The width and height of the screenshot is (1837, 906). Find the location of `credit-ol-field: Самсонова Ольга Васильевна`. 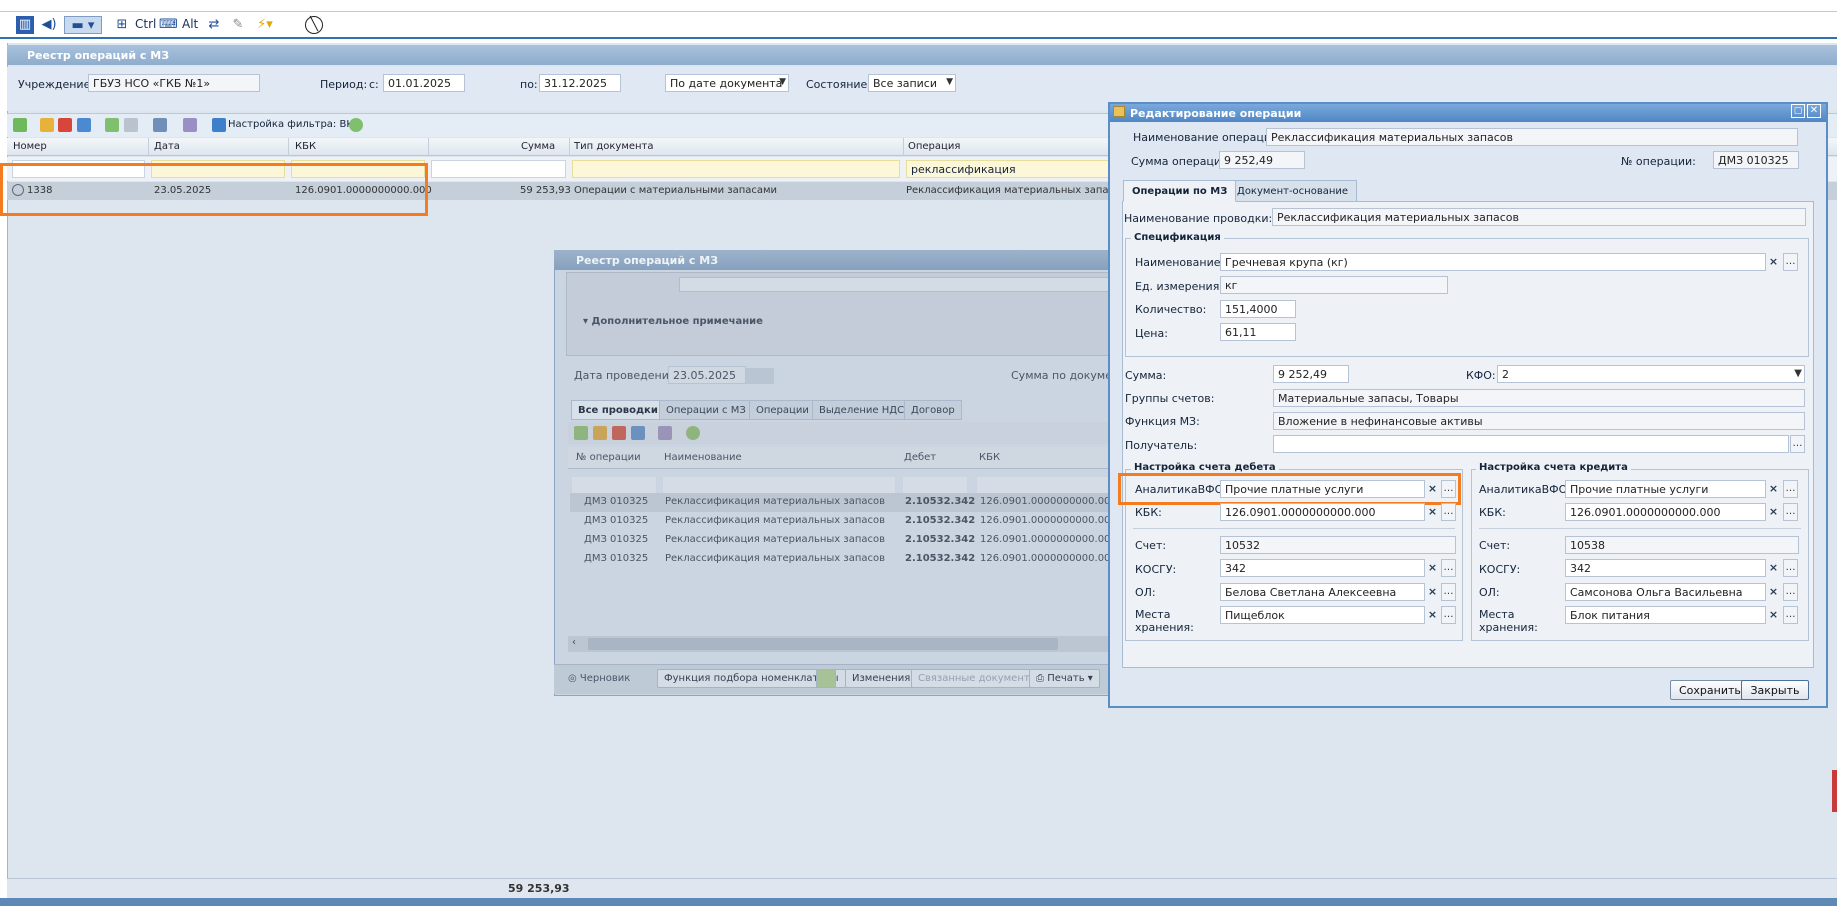

credit-ol-field: Самсонова Ольга Васильевна is located at coordinates (1665, 592).